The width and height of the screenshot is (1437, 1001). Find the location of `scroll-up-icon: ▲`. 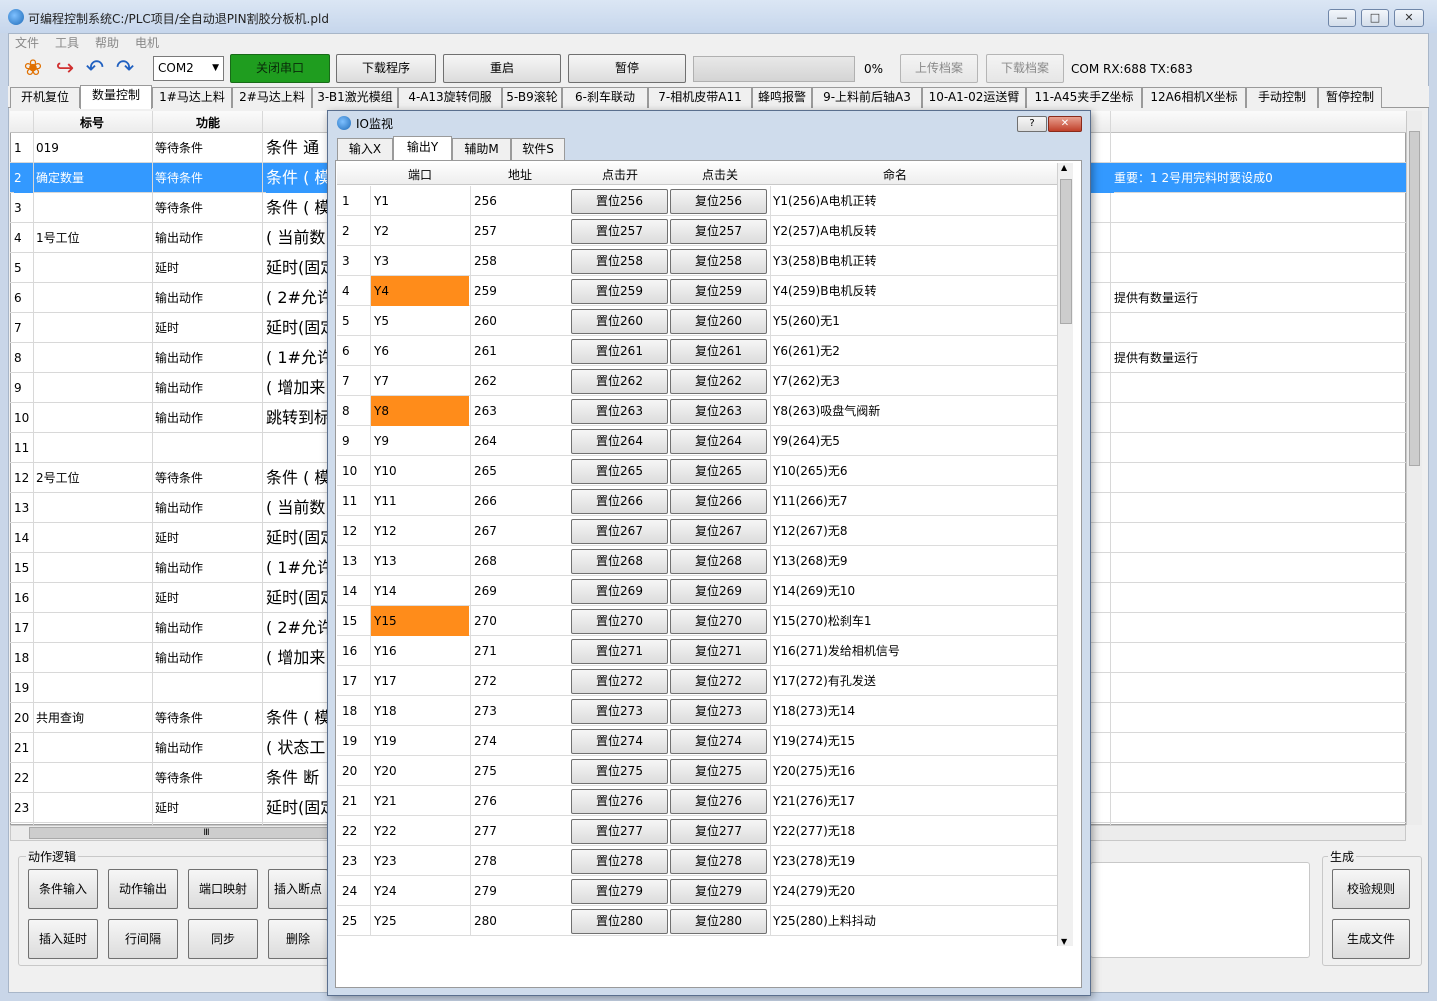

scroll-up-icon: ▲ is located at coordinates (1064, 167).